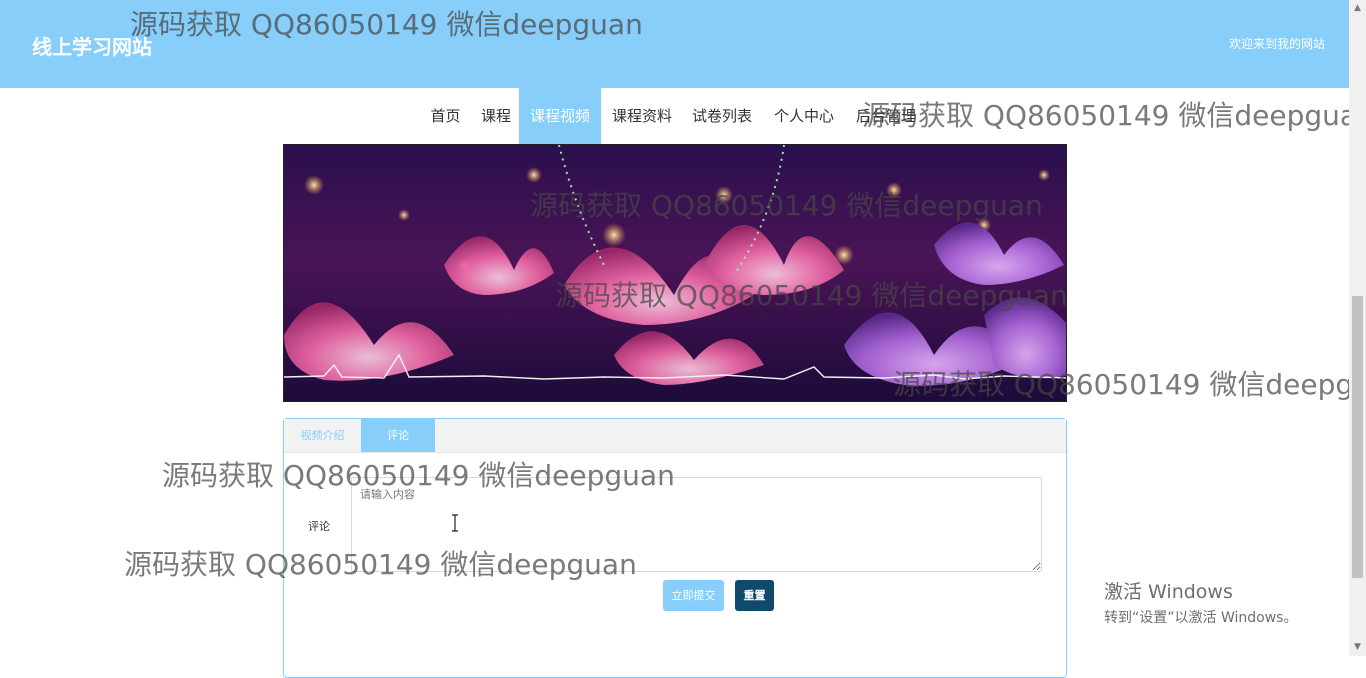  What do you see at coordinates (1276, 44) in the screenshot?
I see `welcome-text: 欢迎来到我的网站` at bounding box center [1276, 44].